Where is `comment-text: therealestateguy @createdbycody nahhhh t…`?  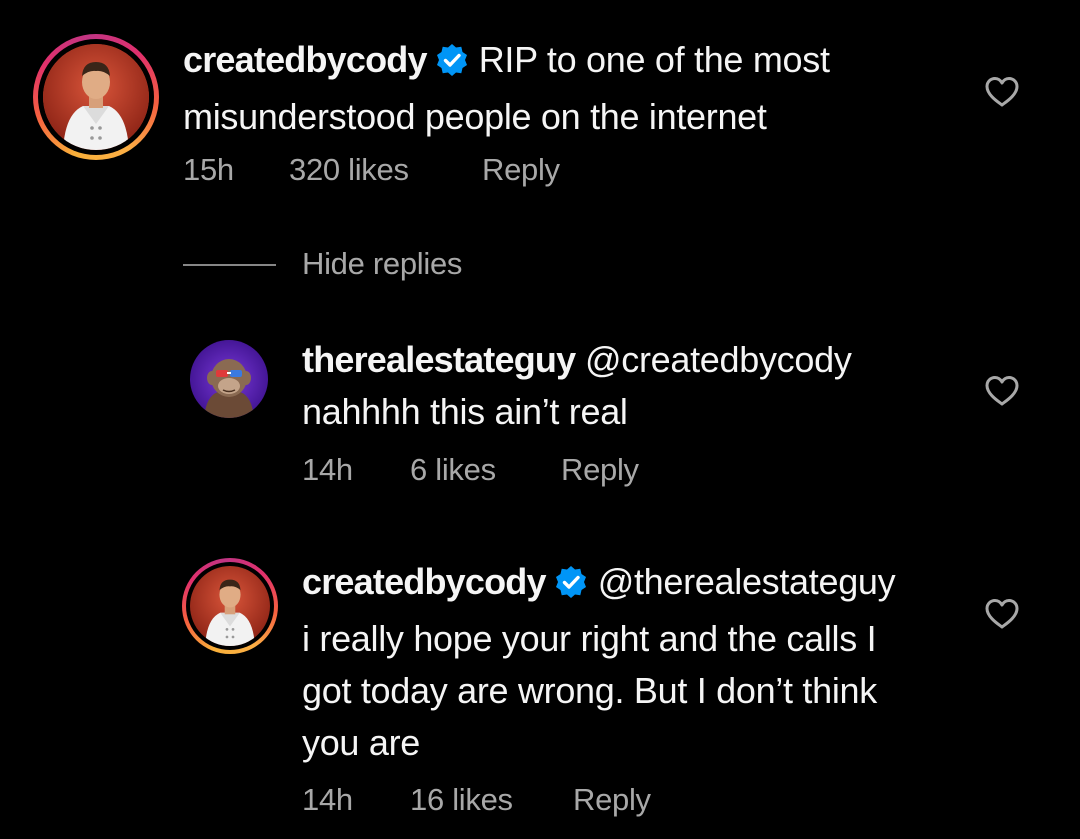 comment-text: therealestateguy @createdbycody nahhhh t… is located at coordinates (632, 386).